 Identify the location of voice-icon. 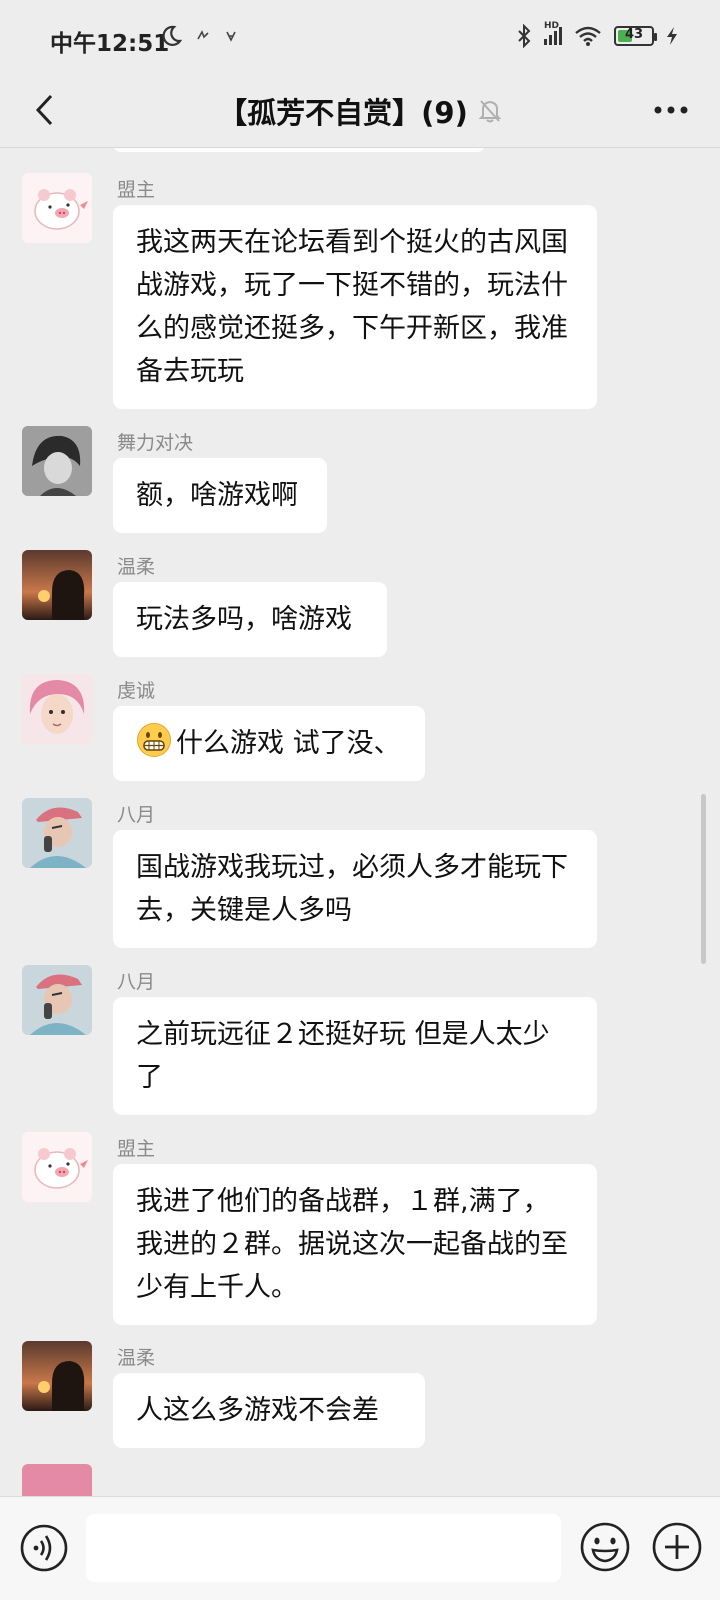
(44, 1548).